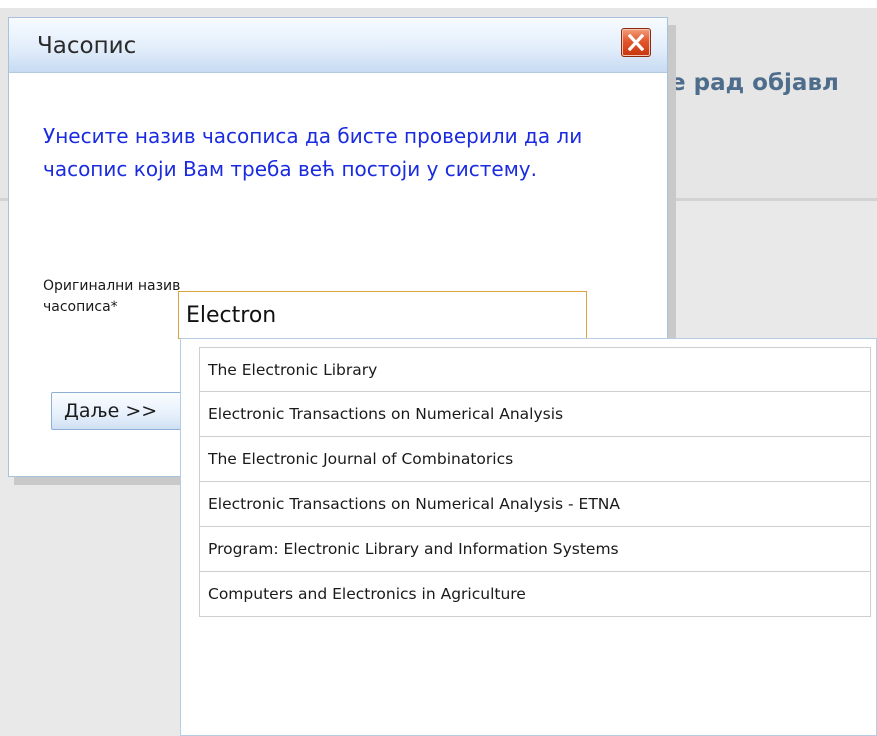 The image size is (877, 736). I want to click on autocomplete-item: The Electronic Journal of Combinatorics, so click(535, 459).